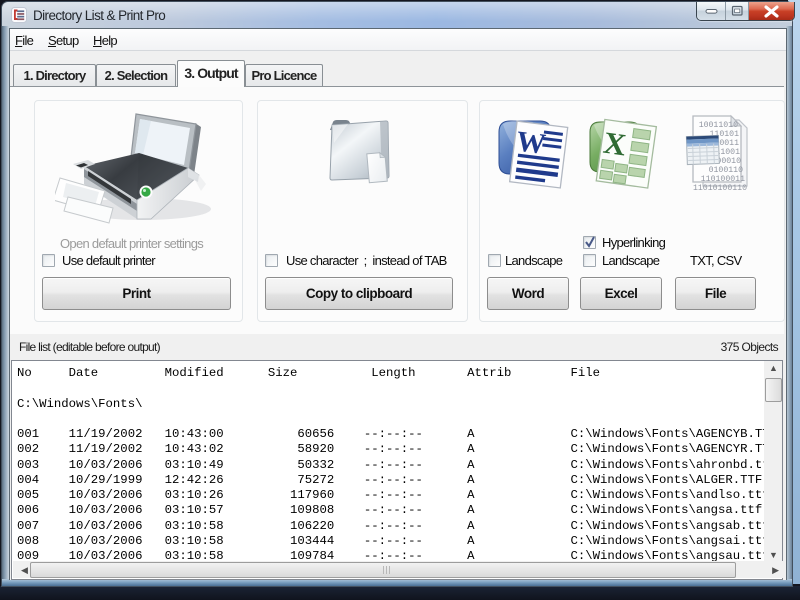 Image resolution: width=800 pixels, height=600 pixels. What do you see at coordinates (720, 188) in the screenshot?
I see `svg-text: 11010100110` at bounding box center [720, 188].